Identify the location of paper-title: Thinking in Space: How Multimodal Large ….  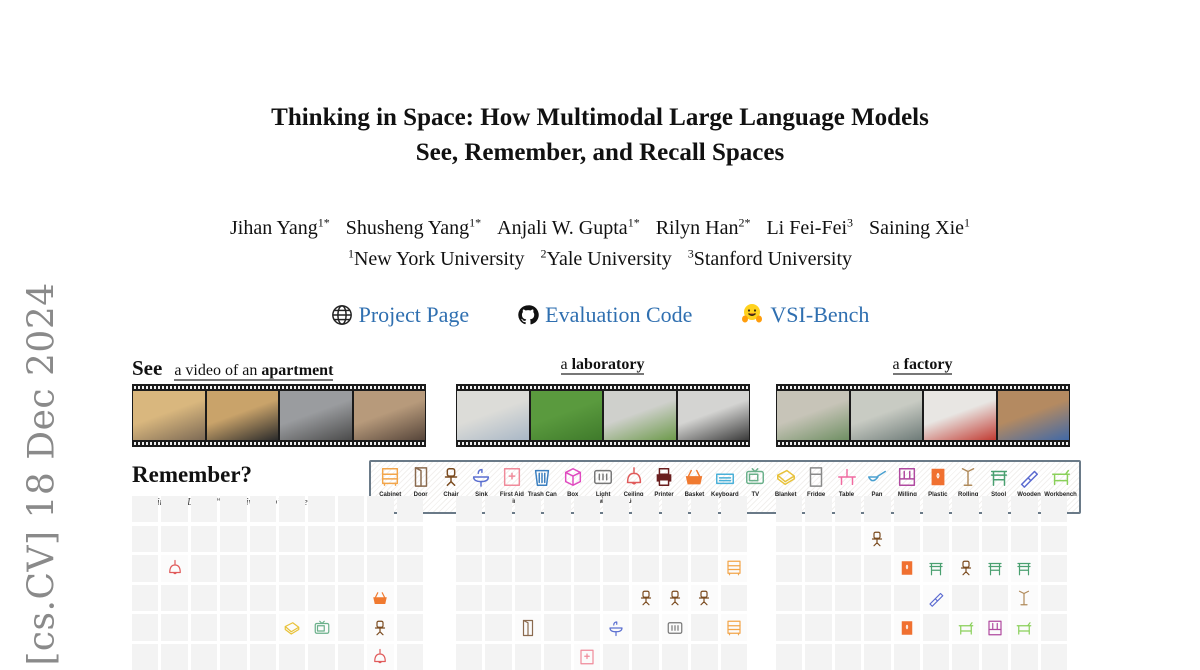
(600, 135).